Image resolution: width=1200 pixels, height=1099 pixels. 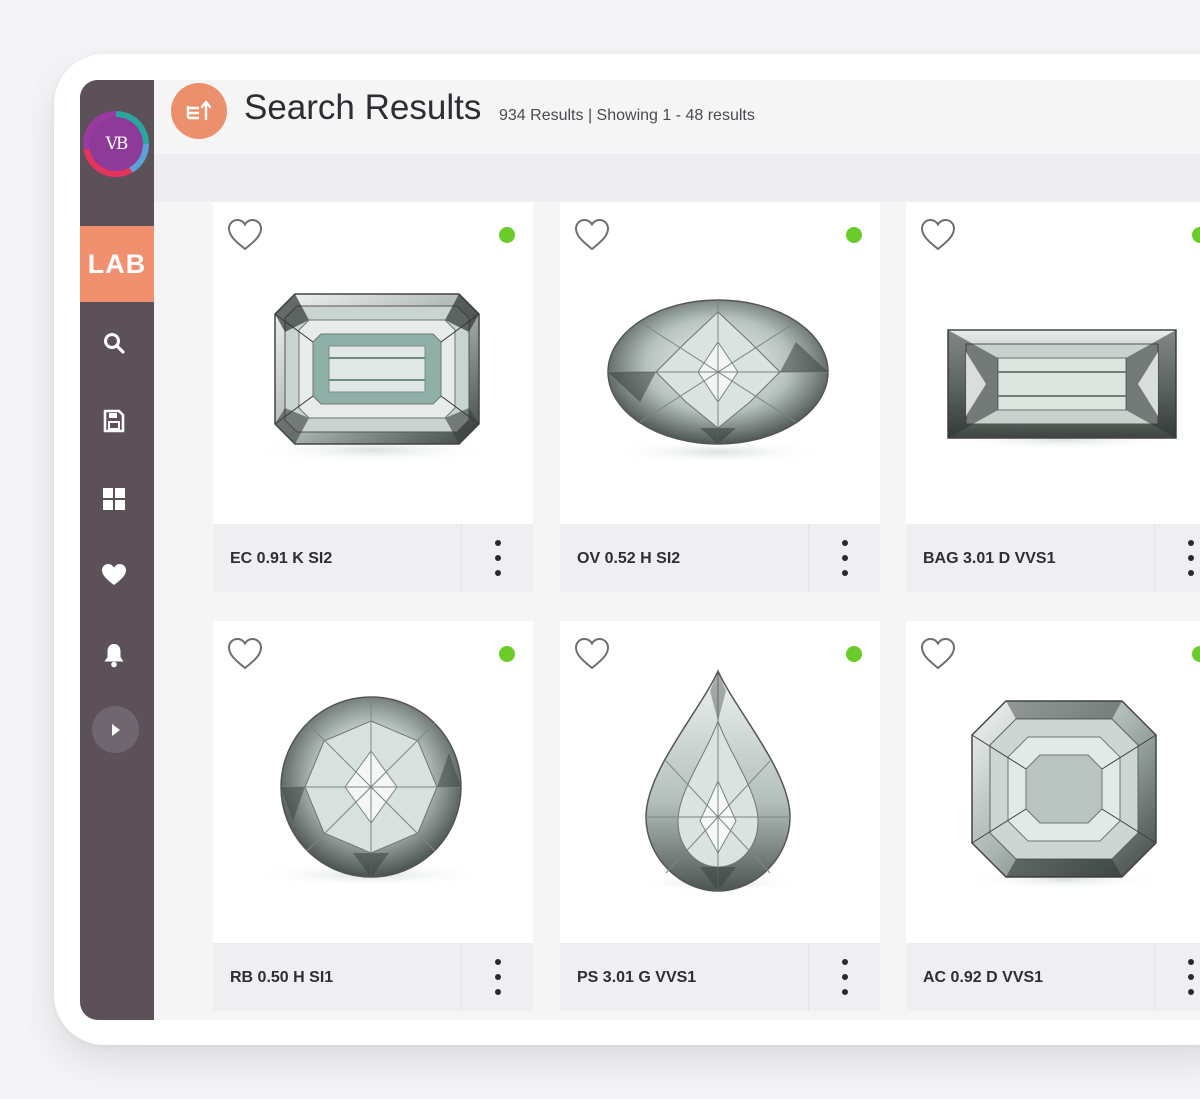 I want to click on sort-icon, so click(x=199, y=110).